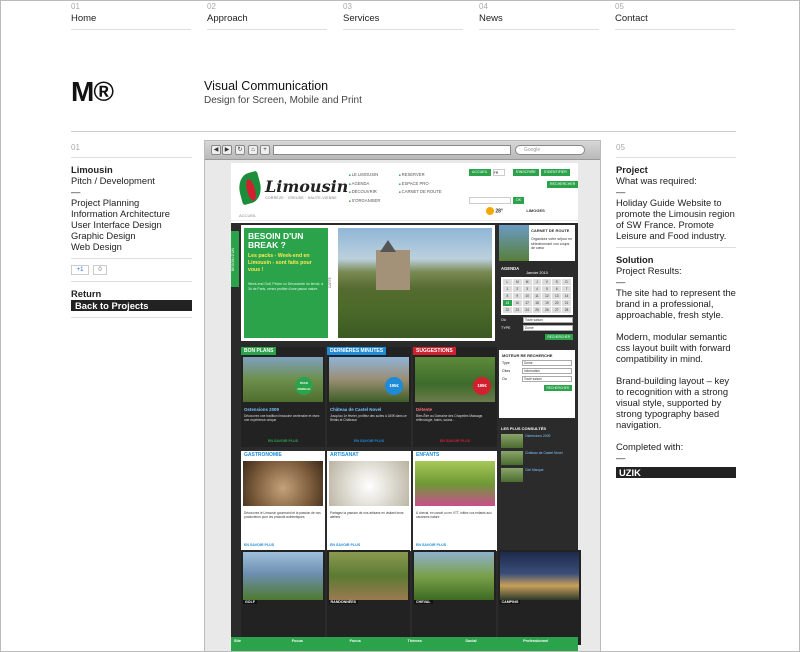 Image resolution: width=800 pixels, height=652 pixels. What do you see at coordinates (403, 21) in the screenshot?
I see `nav-link-services: Services` at bounding box center [403, 21].